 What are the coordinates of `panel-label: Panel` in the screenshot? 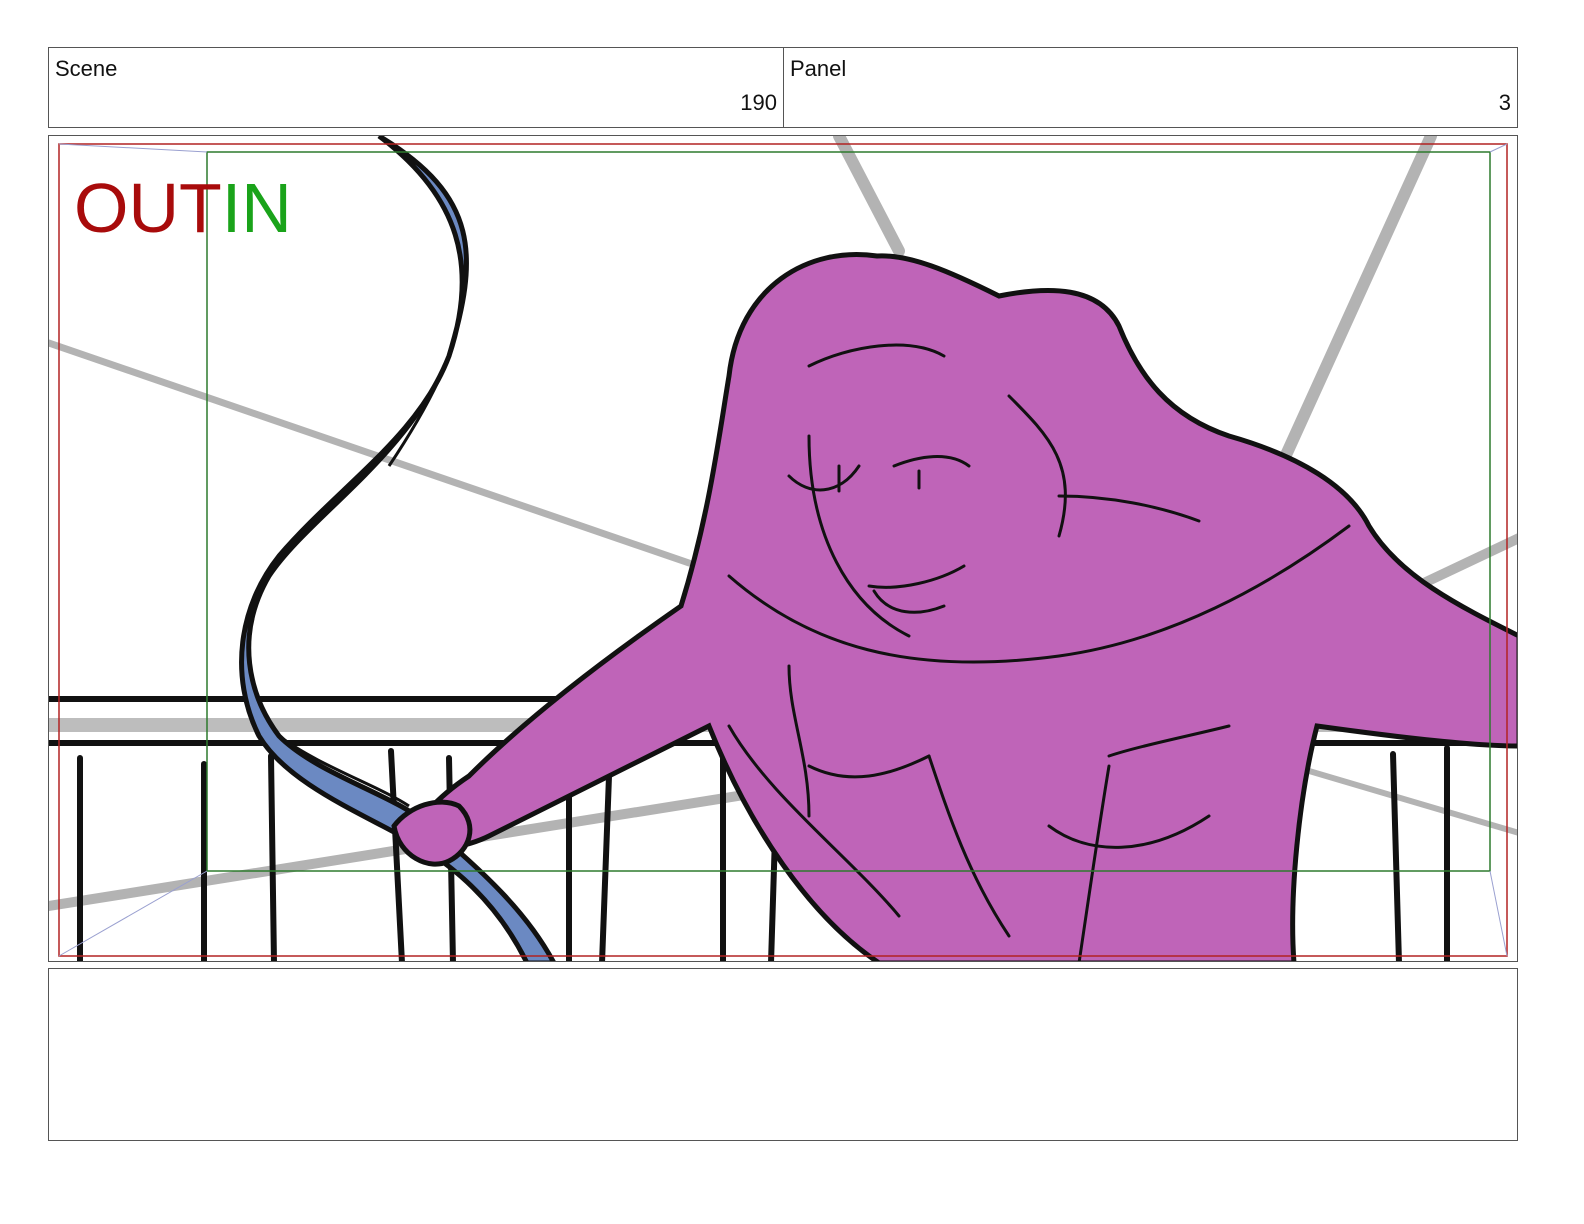 It's located at (818, 68).